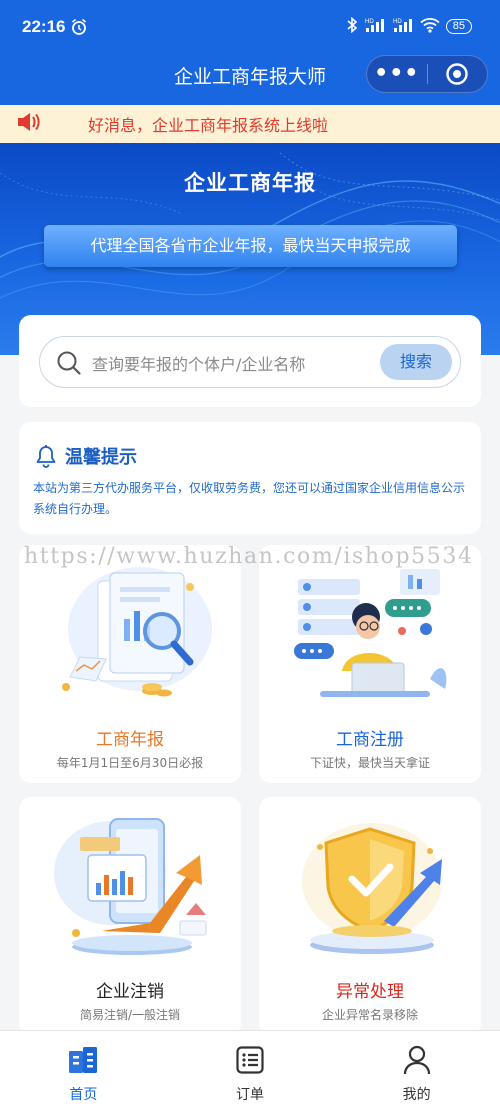 The height and width of the screenshot is (1111, 500). What do you see at coordinates (28, 124) in the screenshot?
I see `speaker-icon` at bounding box center [28, 124].